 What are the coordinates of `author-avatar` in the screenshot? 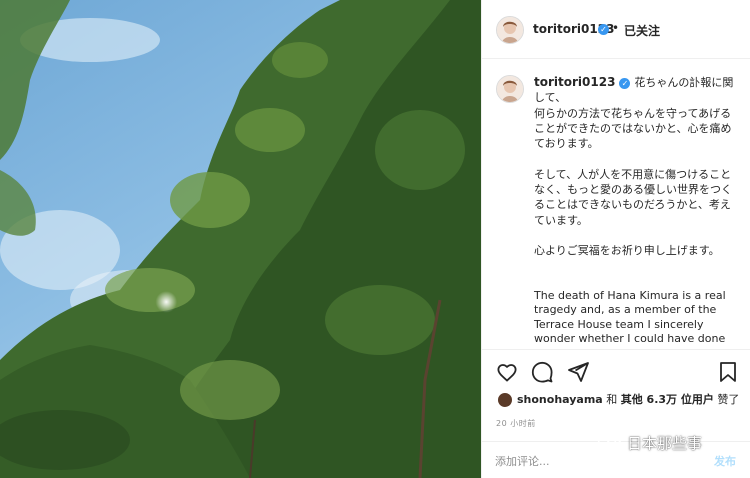 It's located at (510, 30).